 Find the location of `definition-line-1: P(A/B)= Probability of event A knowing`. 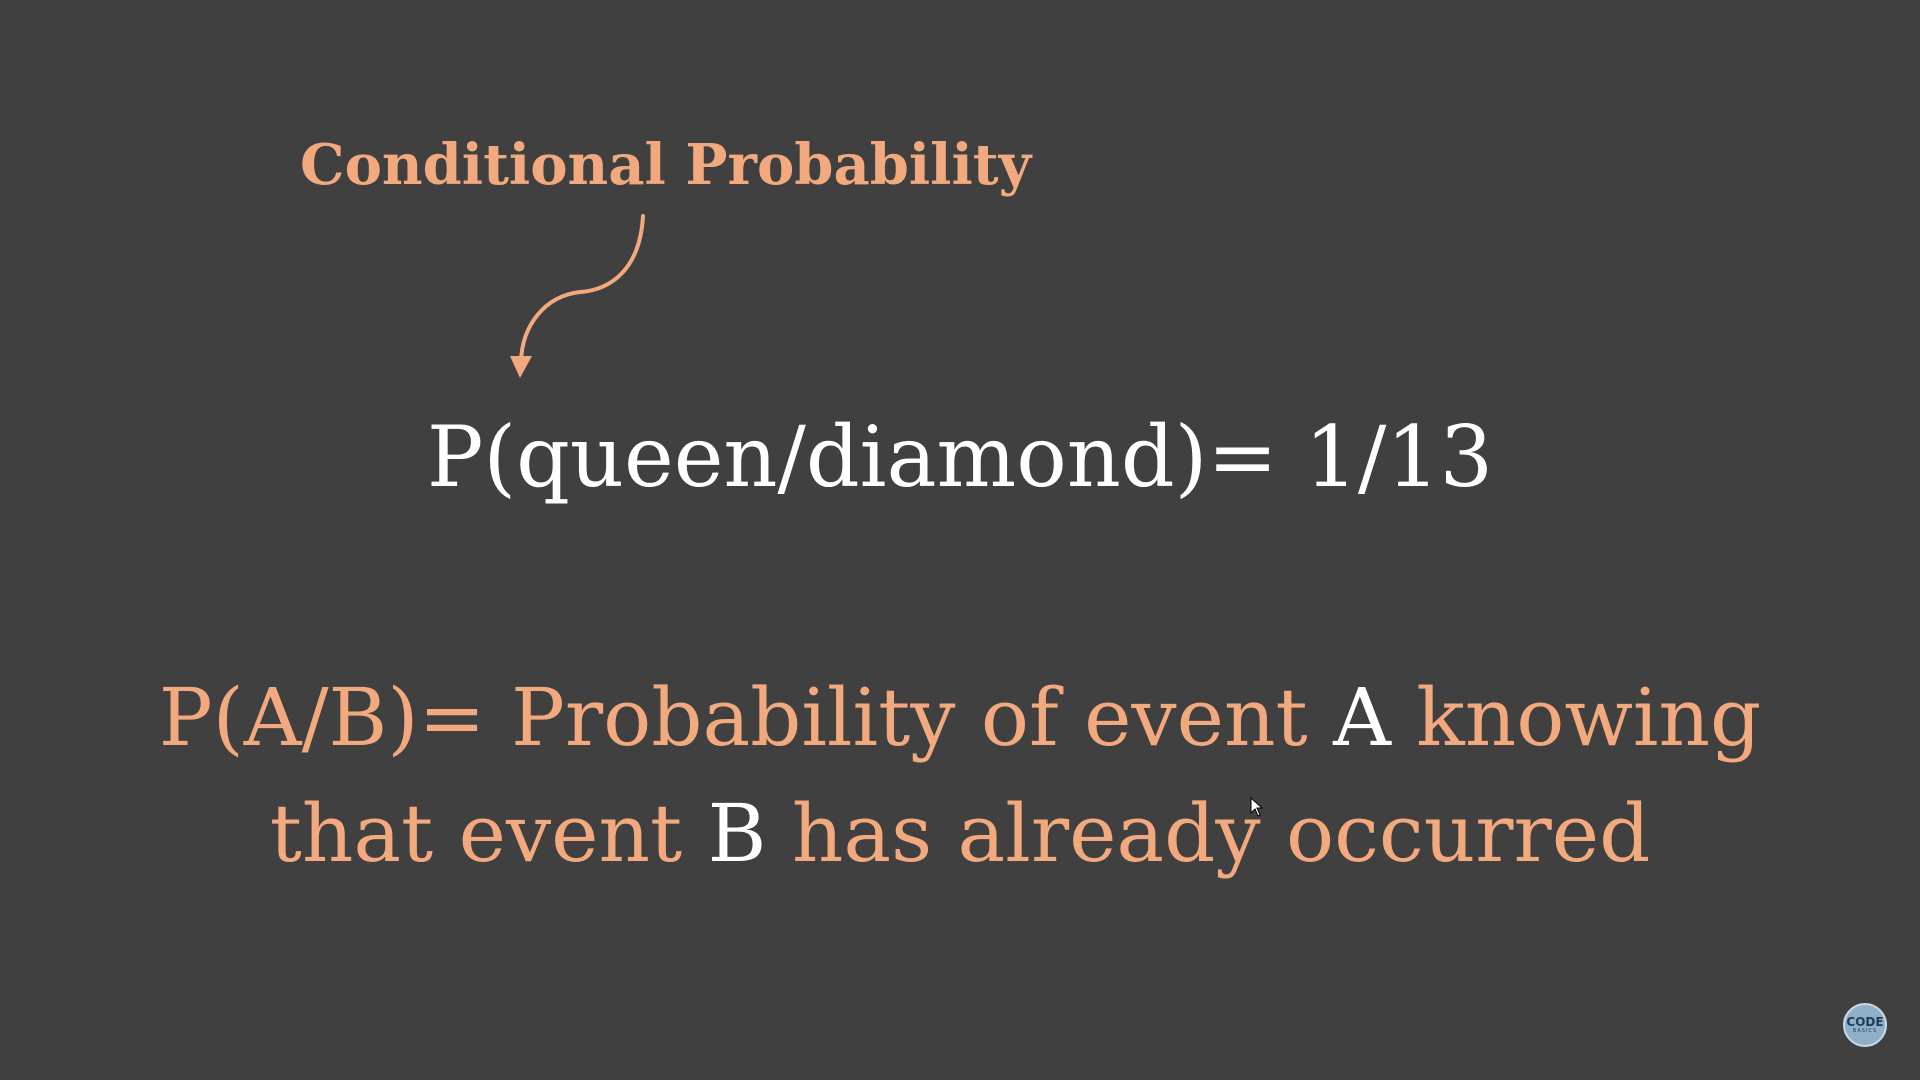

definition-line-1: P(A/B)= Probability of event A knowing is located at coordinates (960, 718).